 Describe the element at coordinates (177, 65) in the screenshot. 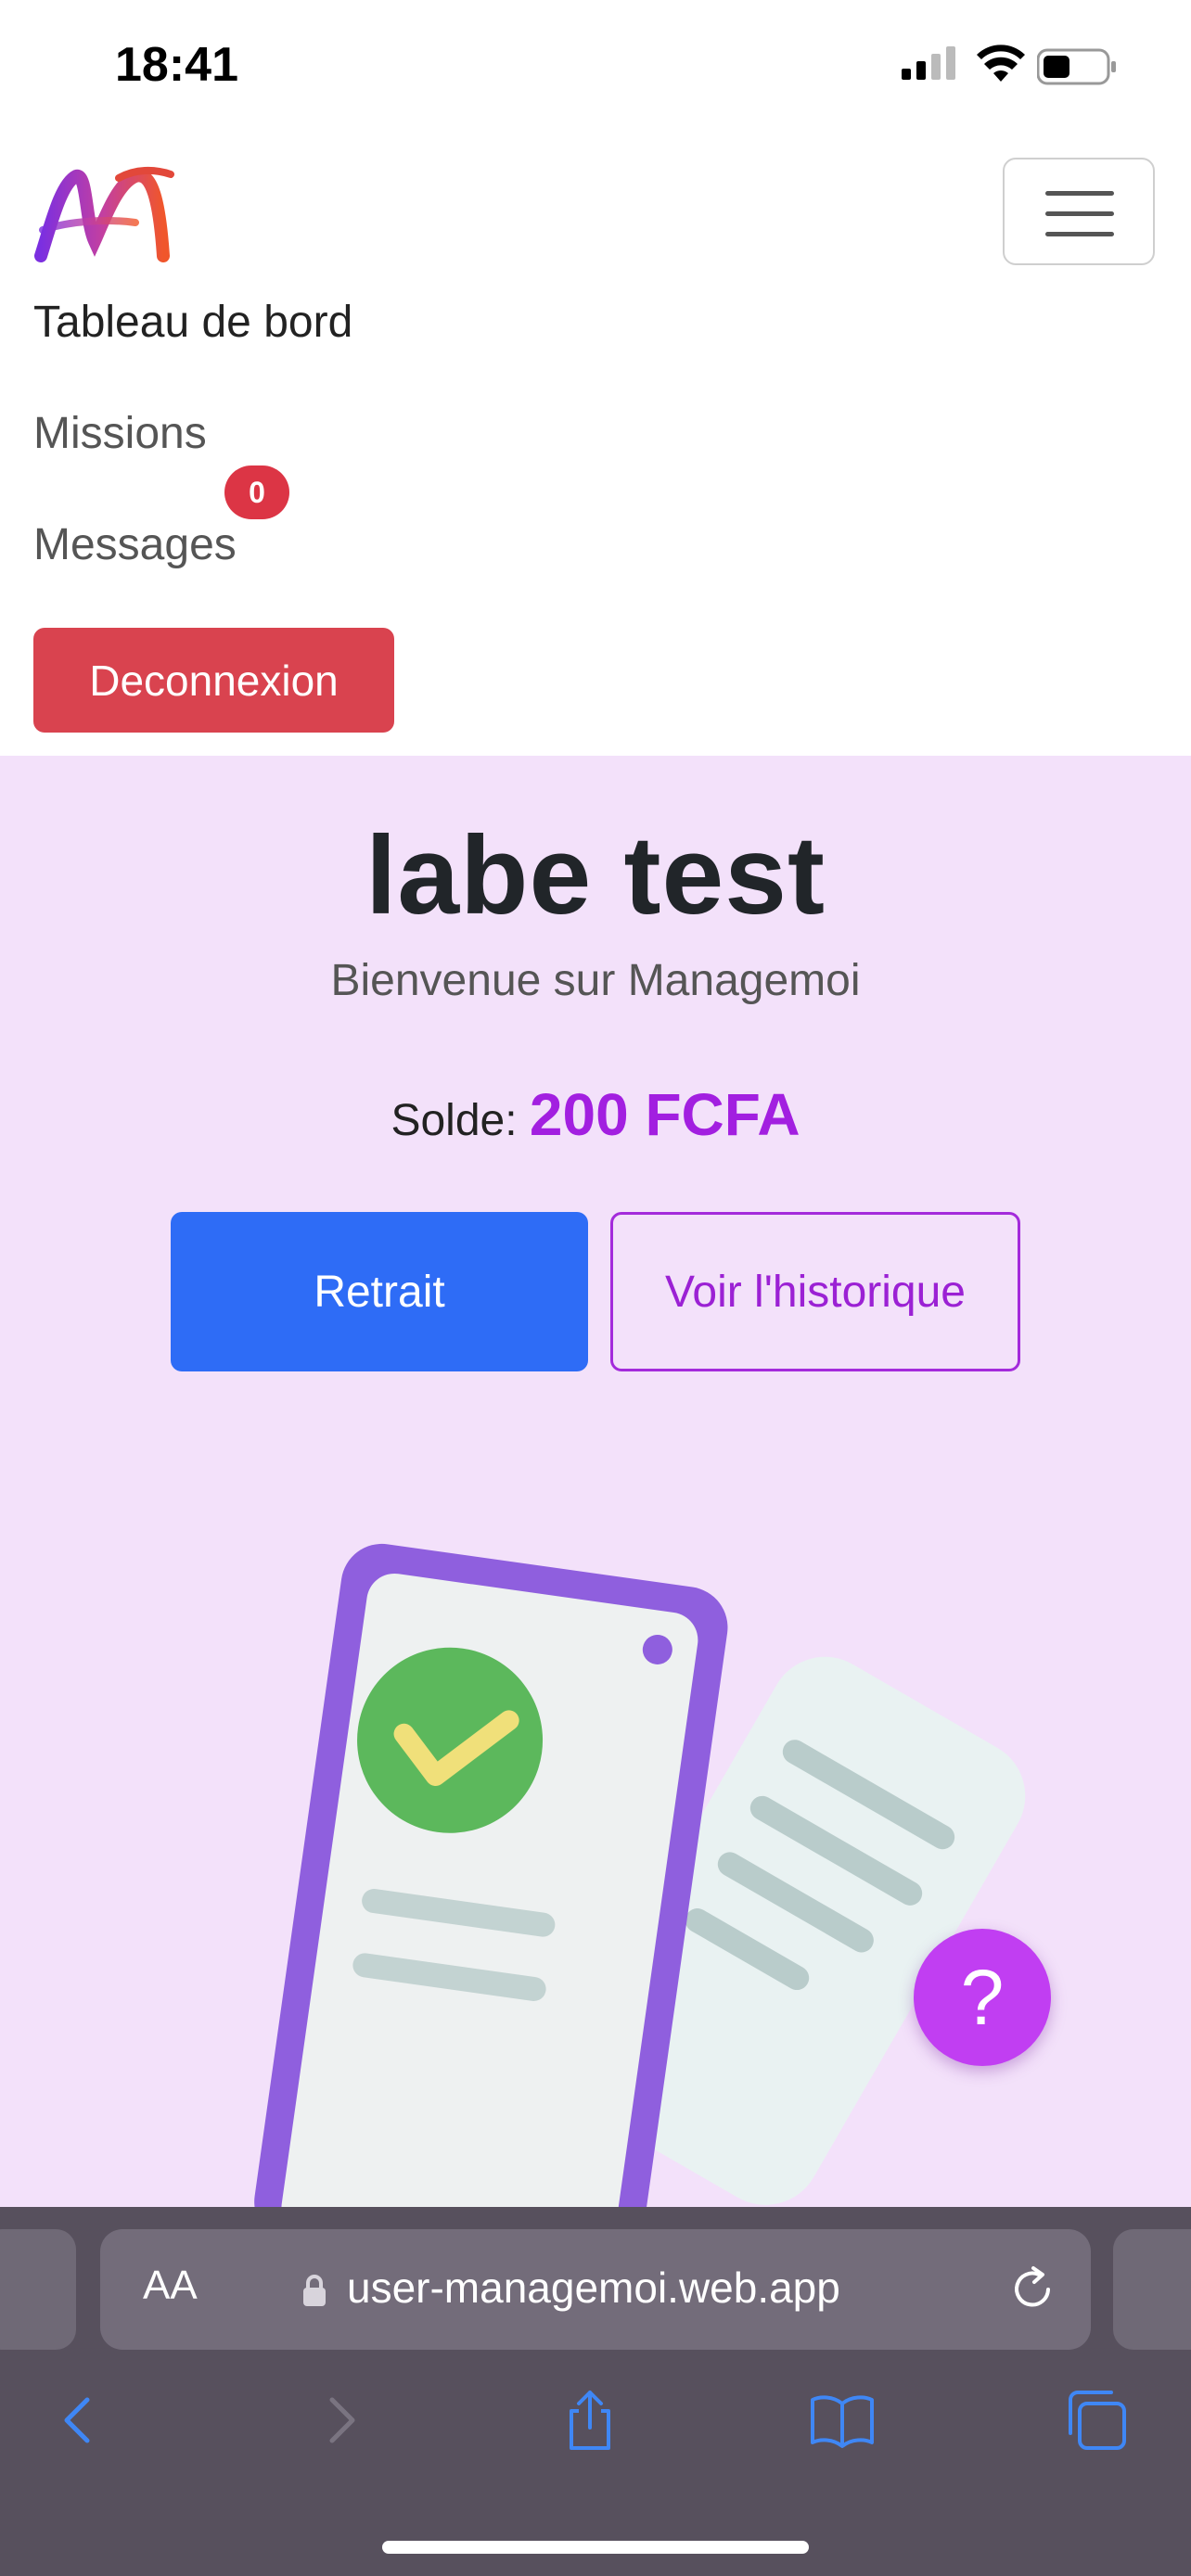

I see `status-time: 18:41` at that location.